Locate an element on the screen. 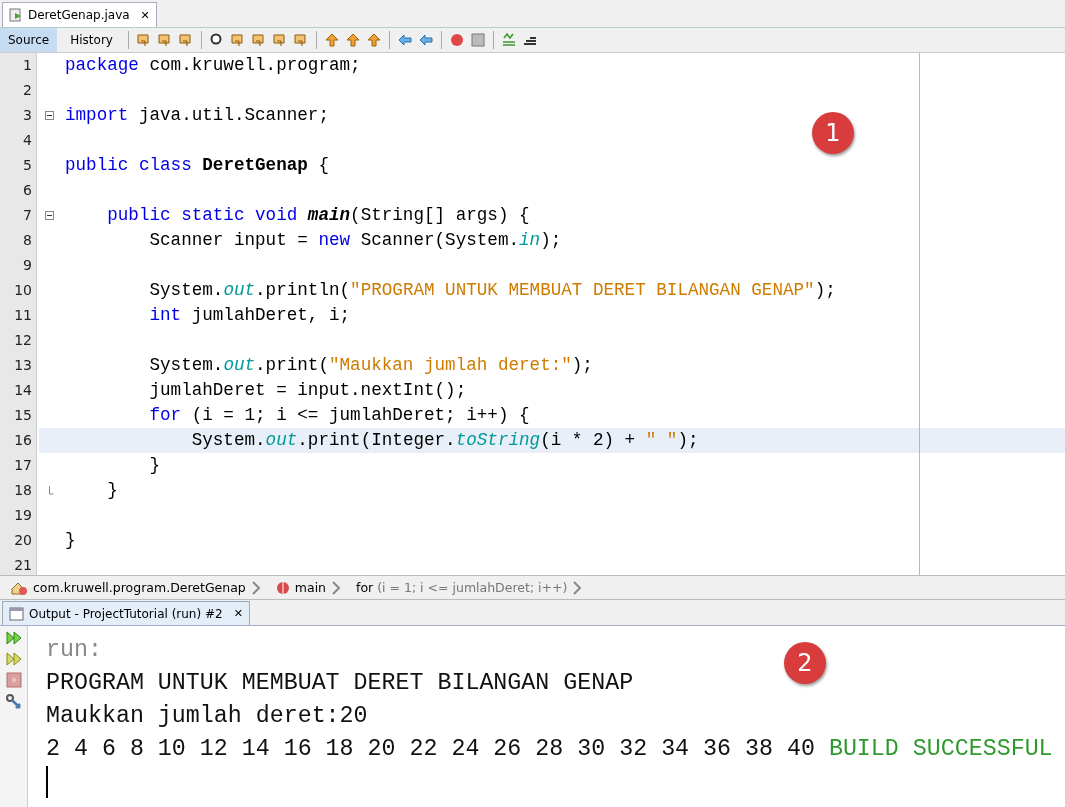 Image resolution: width=1065 pixels, height=807 pixels. view-tab: Source is located at coordinates (29, 40).